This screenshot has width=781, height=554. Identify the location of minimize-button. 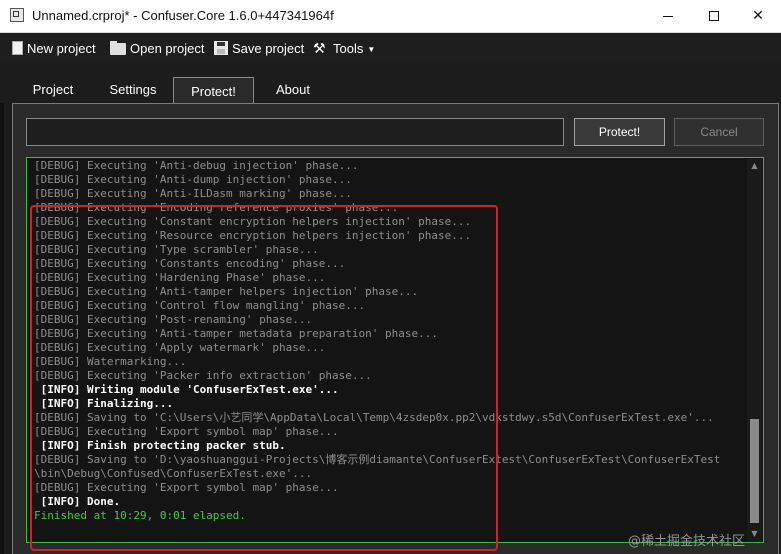
(668, 16).